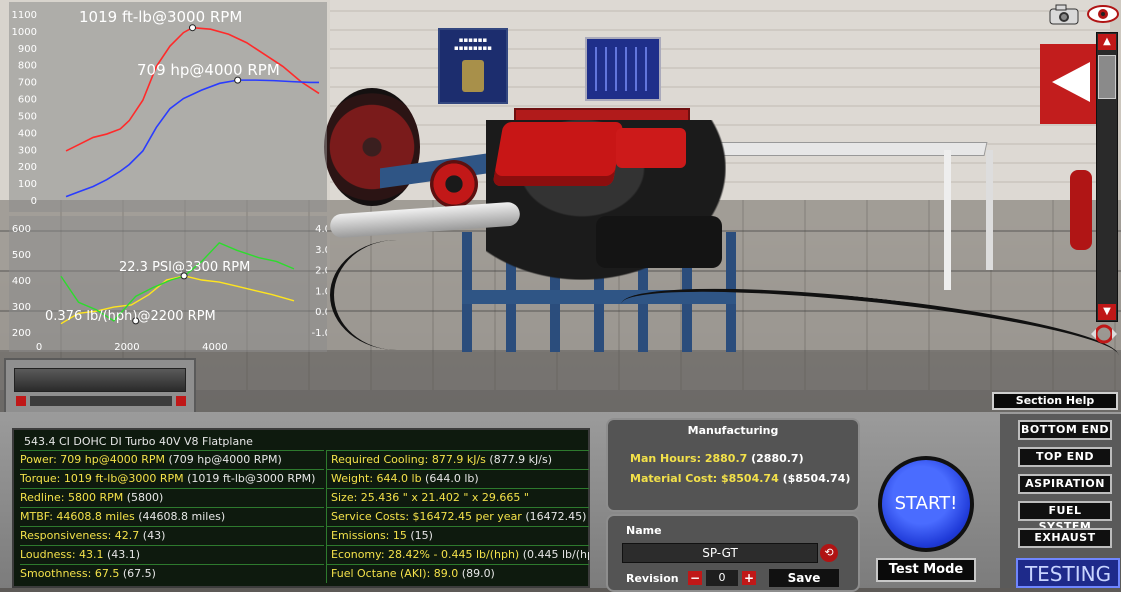 The width and height of the screenshot is (1121, 592). What do you see at coordinates (749, 578) in the screenshot?
I see `revision-plus-button: +` at bounding box center [749, 578].